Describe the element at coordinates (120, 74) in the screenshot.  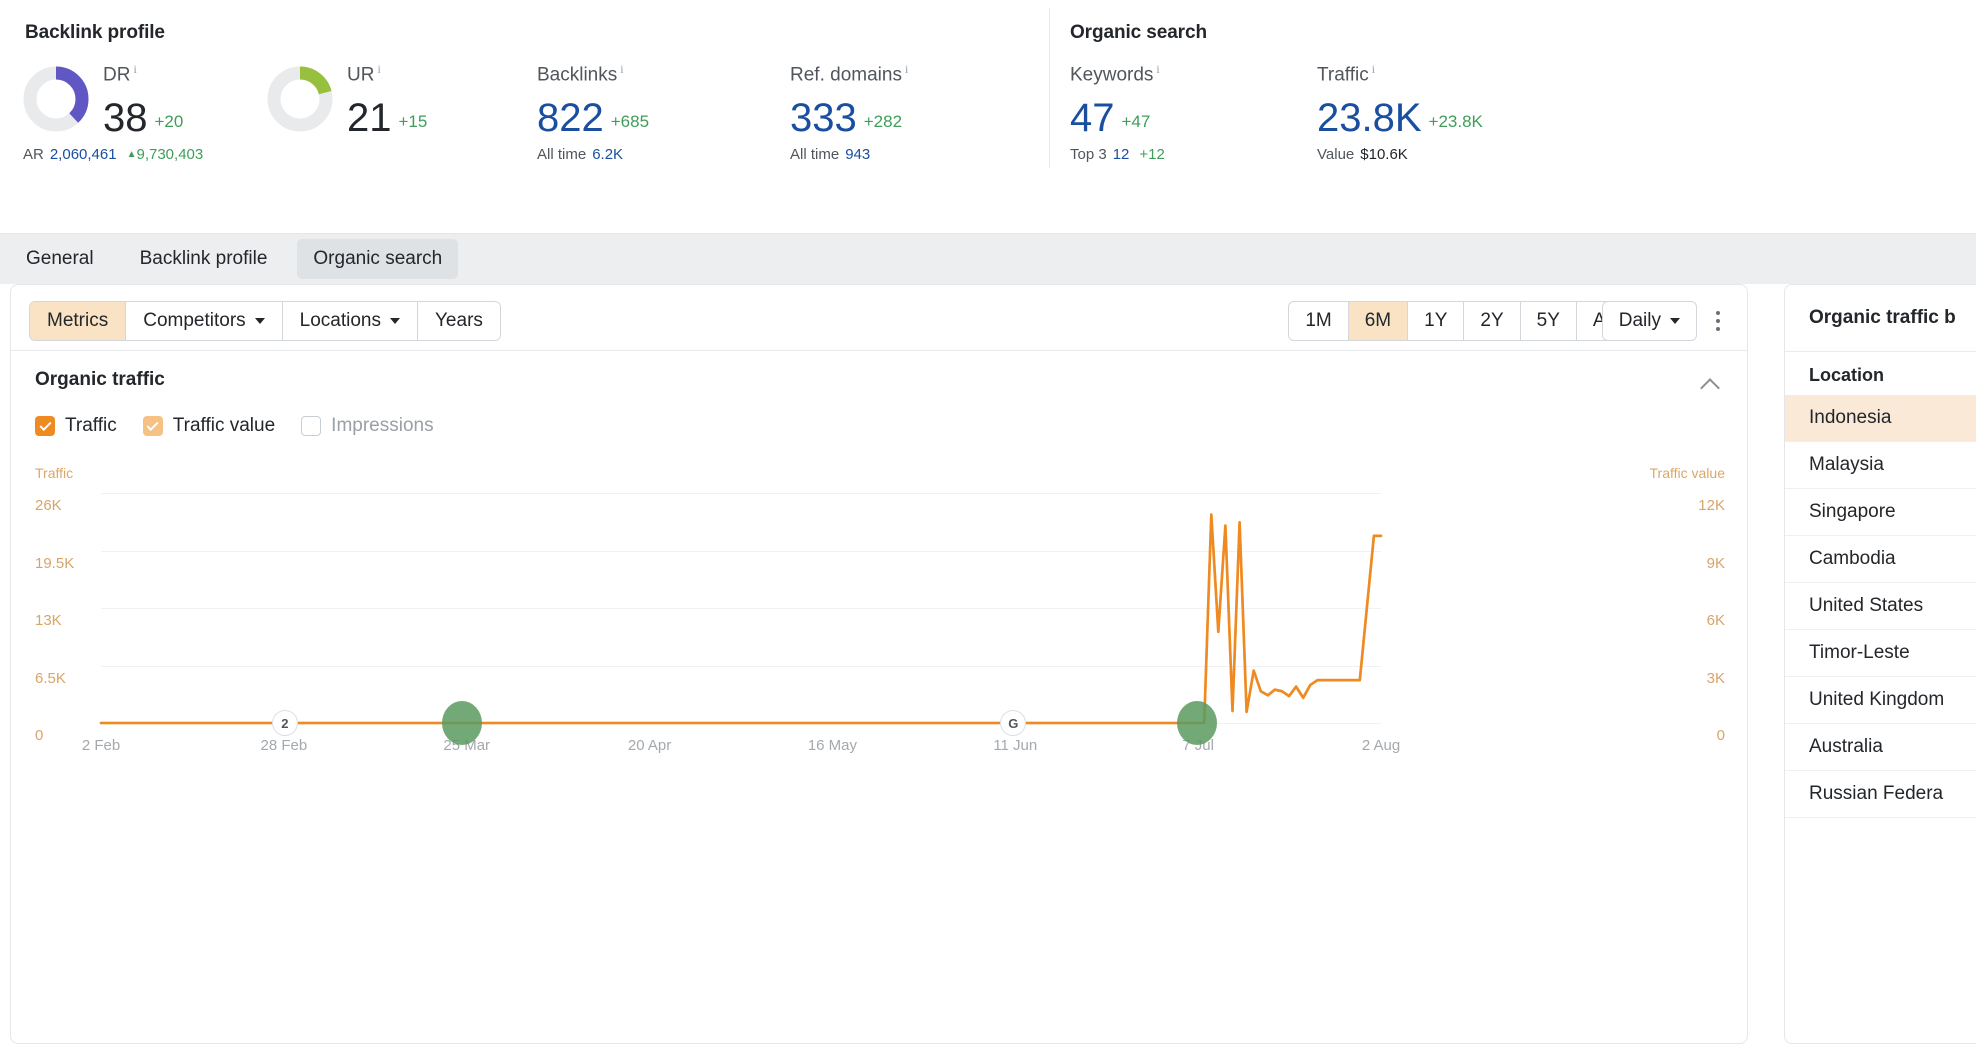
I see `metric-dr-label: DR i` at that location.